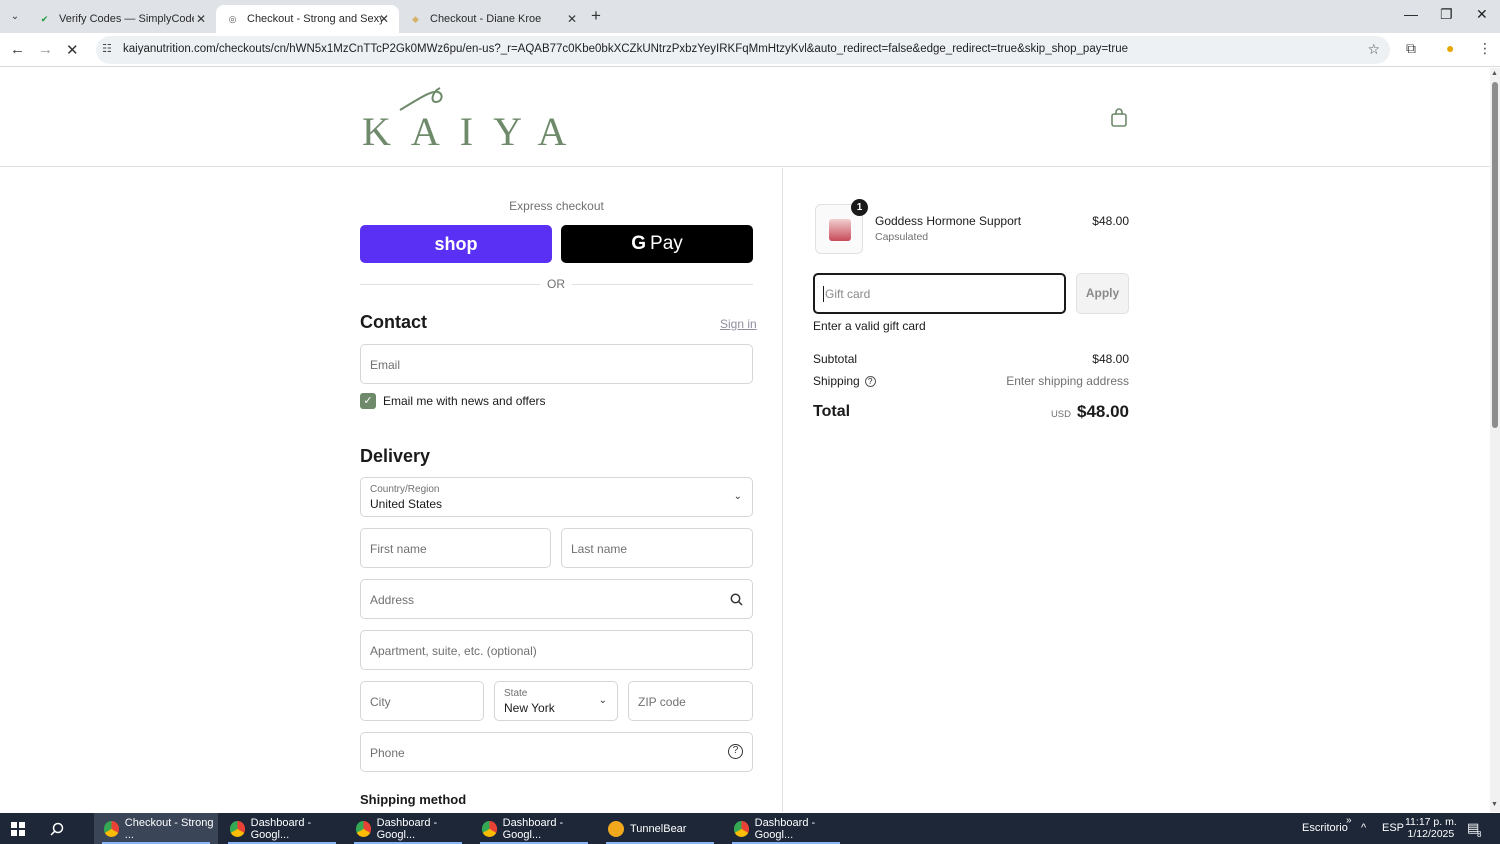  What do you see at coordinates (596, 16) in the screenshot?
I see `new-tab-plus-icon: +` at bounding box center [596, 16].